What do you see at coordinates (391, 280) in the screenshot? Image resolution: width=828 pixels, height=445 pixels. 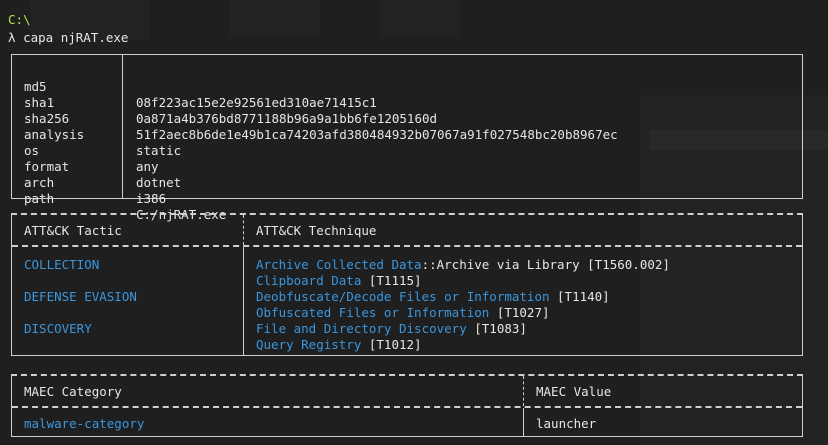 I see `technique-id: [T1115]` at bounding box center [391, 280].